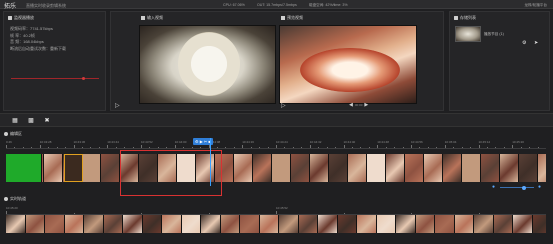  I want to click on stat-bitrate: 视频码率：7741.57kbps, so click(31, 28).